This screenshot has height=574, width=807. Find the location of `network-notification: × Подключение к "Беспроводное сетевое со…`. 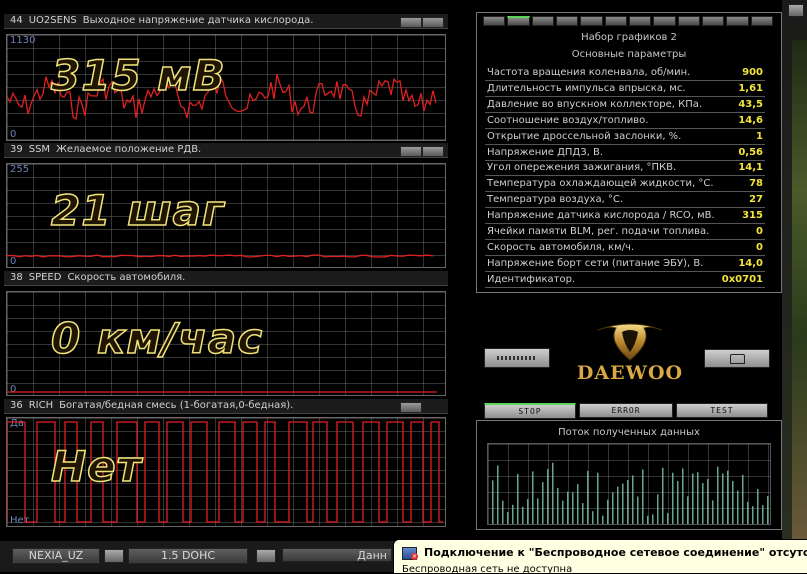

network-notification: × Подключение к "Беспроводное сетевое со… is located at coordinates (600, 556).